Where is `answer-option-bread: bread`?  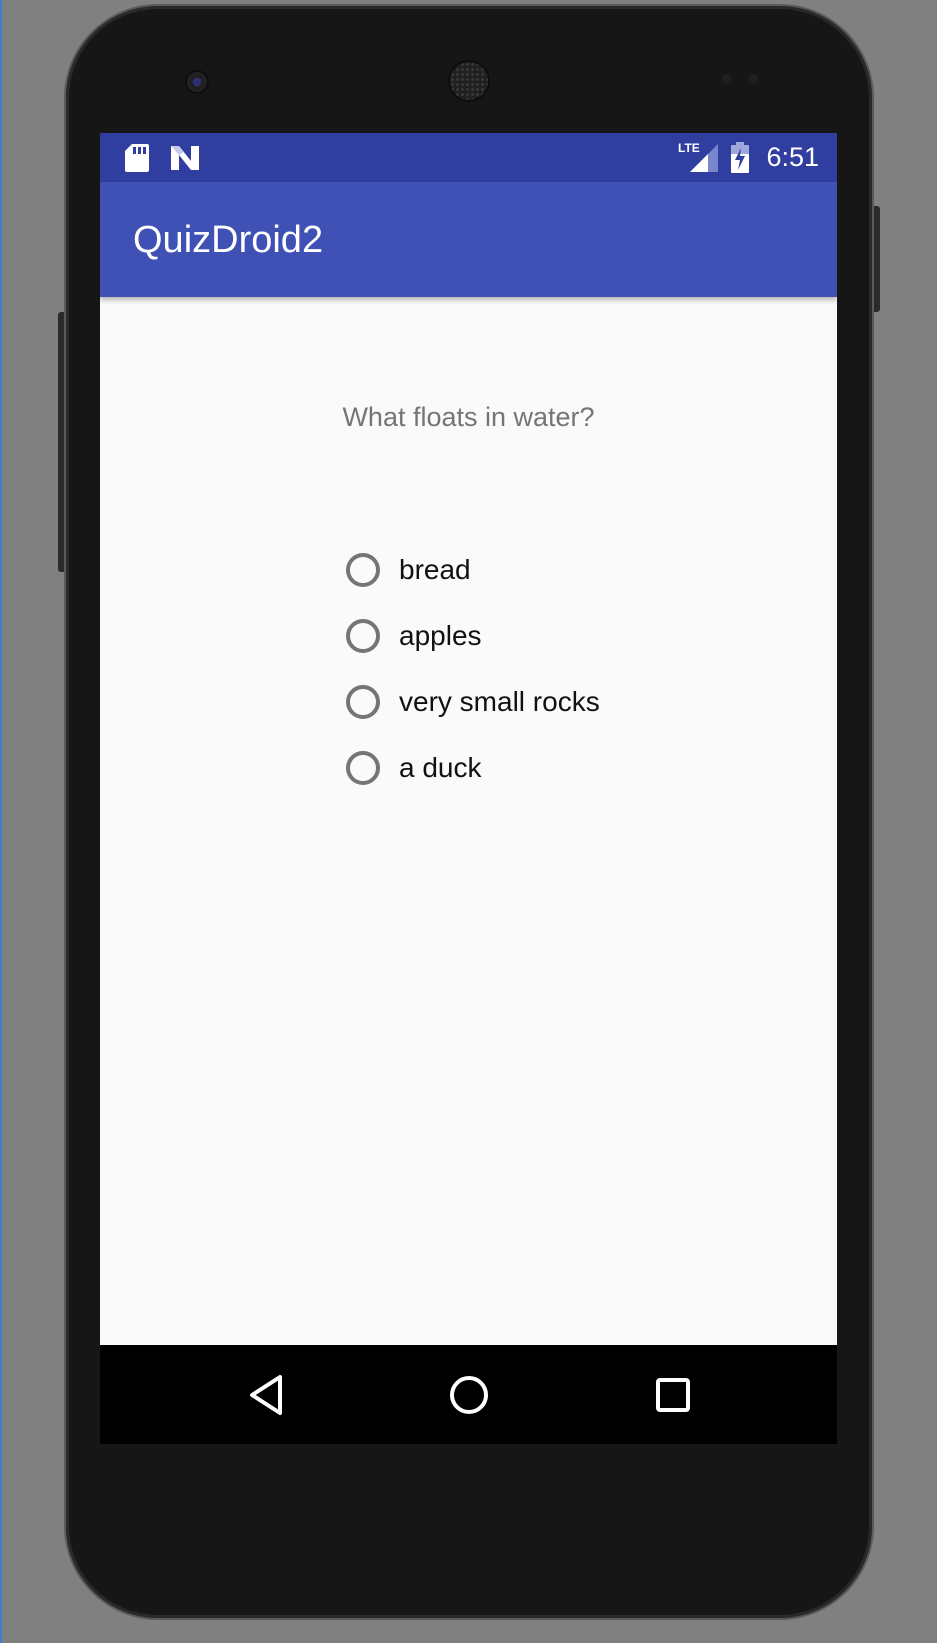 answer-option-bread: bread is located at coordinates (472, 570).